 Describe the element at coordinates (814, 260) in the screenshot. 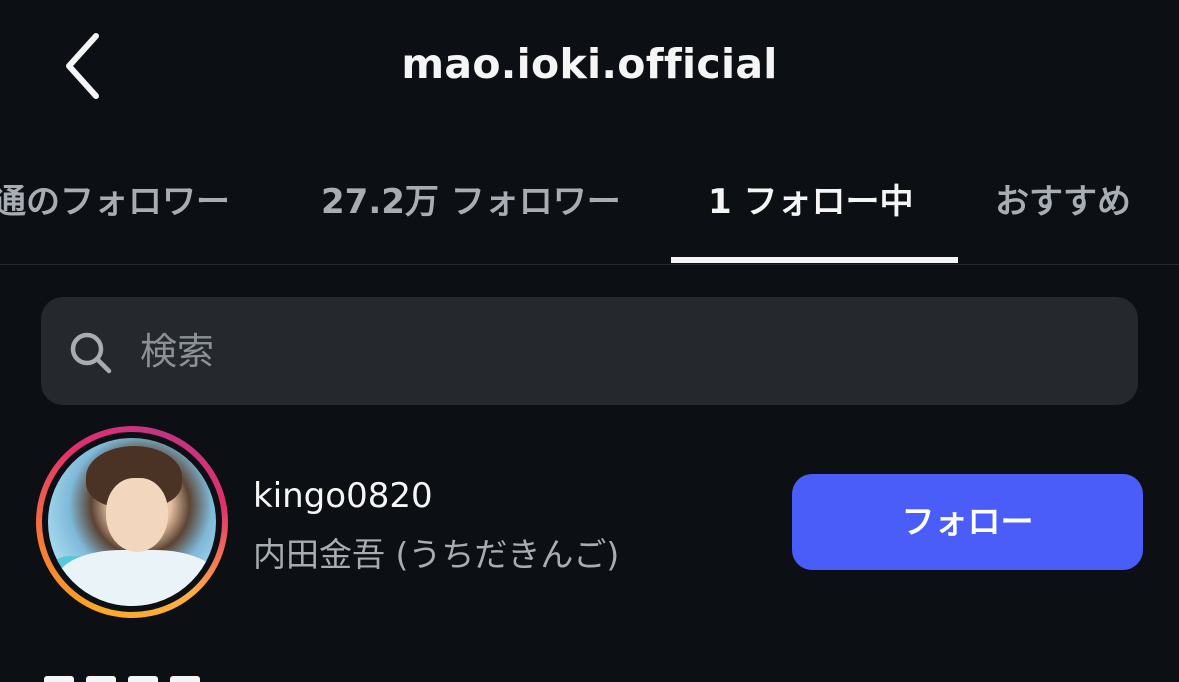

I see `active-tab-indicator` at that location.